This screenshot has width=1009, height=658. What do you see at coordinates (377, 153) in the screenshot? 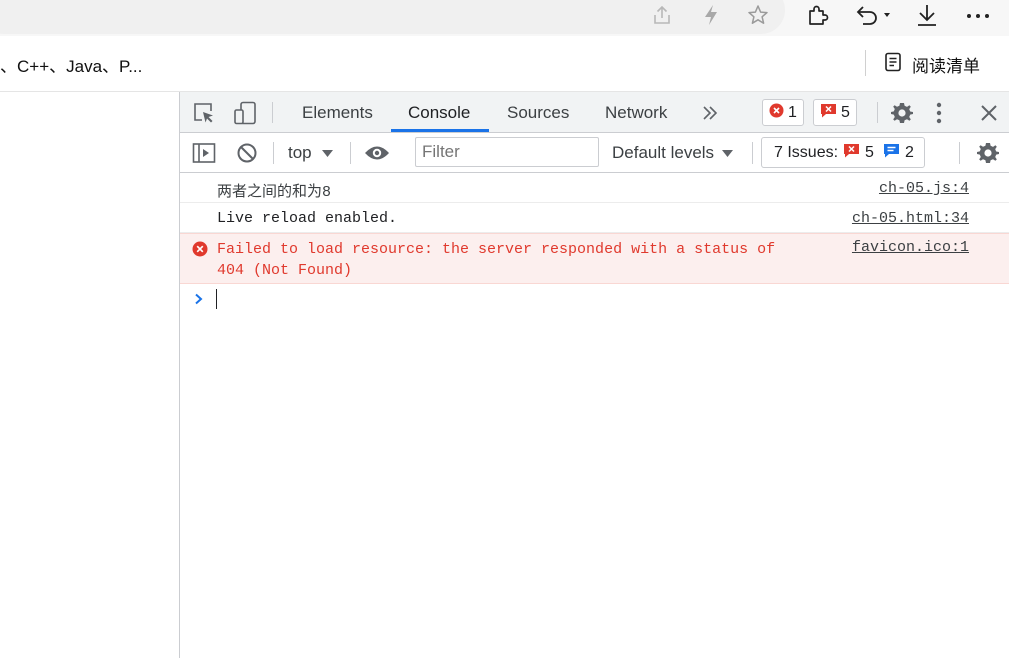
I see `eye-icon` at bounding box center [377, 153].